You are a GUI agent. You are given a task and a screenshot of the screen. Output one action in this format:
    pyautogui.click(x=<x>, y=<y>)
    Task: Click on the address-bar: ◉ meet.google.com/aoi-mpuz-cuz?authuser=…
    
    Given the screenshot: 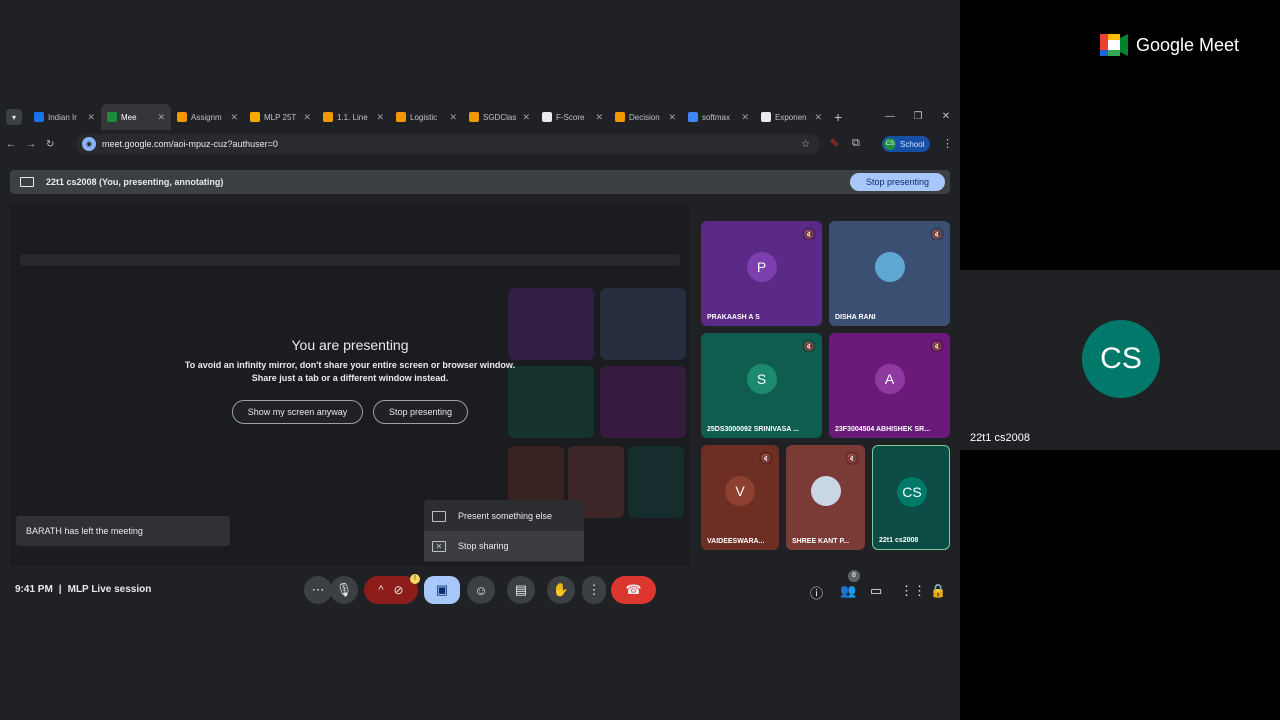 What is the action you would take?
    pyautogui.click(x=448, y=144)
    